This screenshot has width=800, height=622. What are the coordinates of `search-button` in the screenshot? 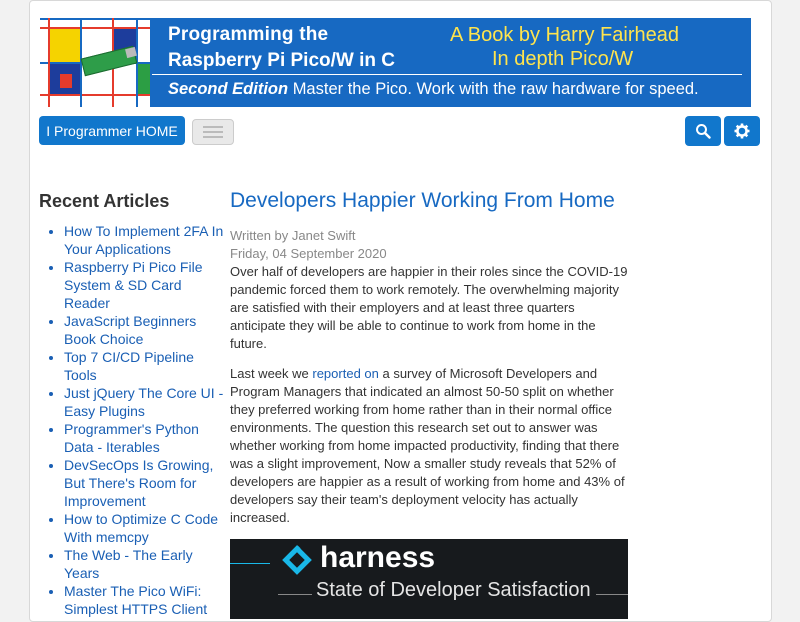 It's located at (703, 131).